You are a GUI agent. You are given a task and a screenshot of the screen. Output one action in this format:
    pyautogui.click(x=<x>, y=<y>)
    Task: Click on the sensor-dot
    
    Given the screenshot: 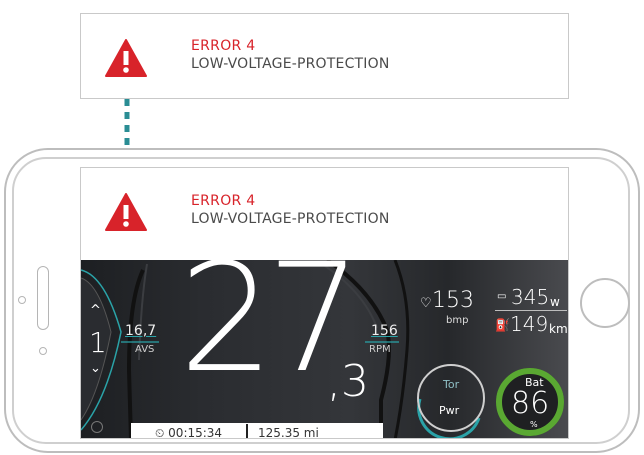 What is the action you would take?
    pyautogui.click(x=22, y=300)
    